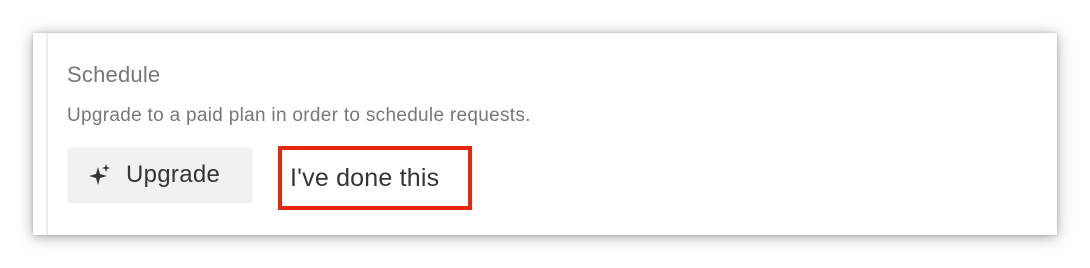 Image resolution: width=1090 pixels, height=268 pixels. Describe the element at coordinates (365, 177) in the screenshot. I see `done-label: I've done this` at that location.